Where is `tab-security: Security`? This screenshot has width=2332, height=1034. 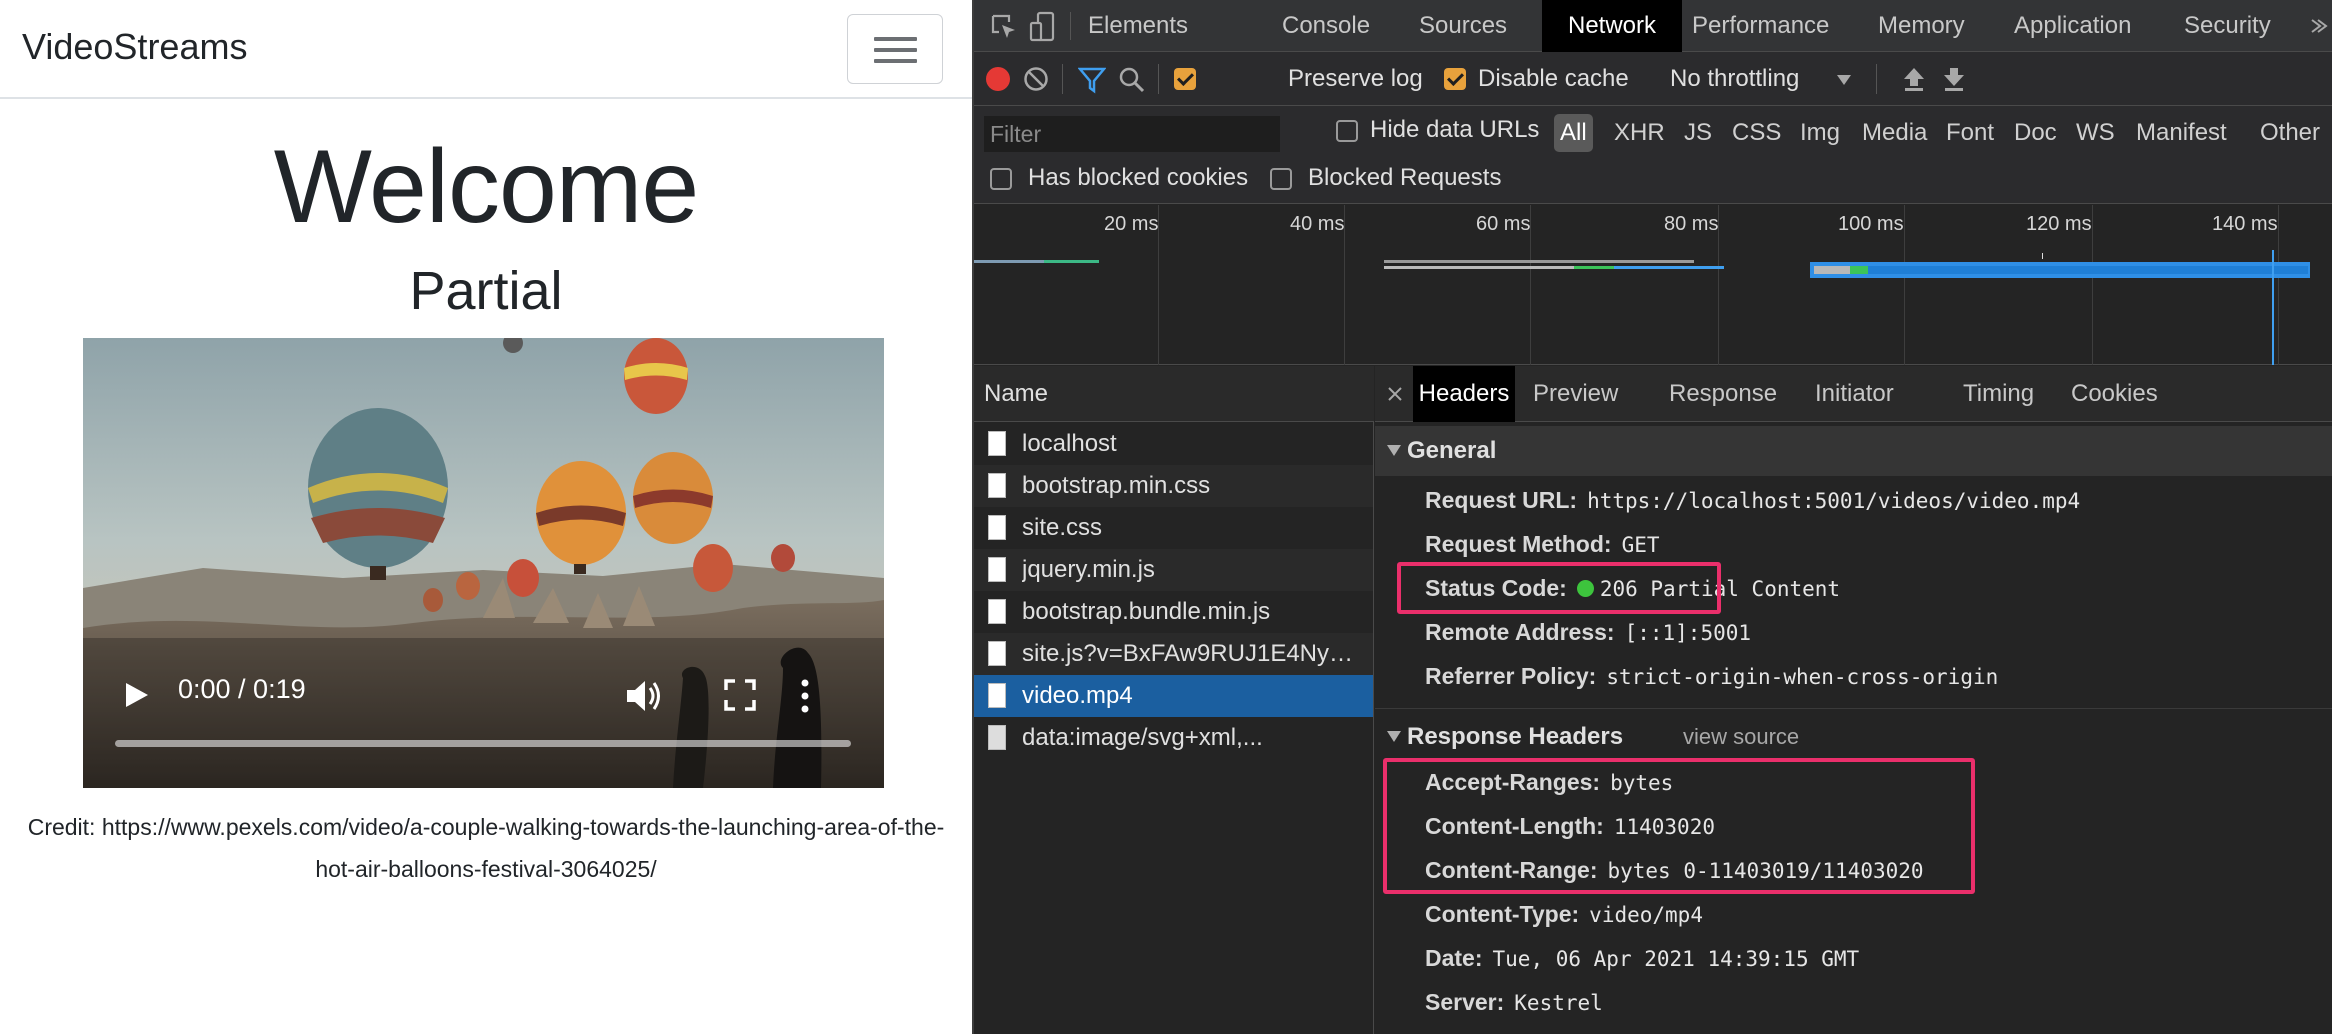
tab-security: Security is located at coordinates (2227, 26).